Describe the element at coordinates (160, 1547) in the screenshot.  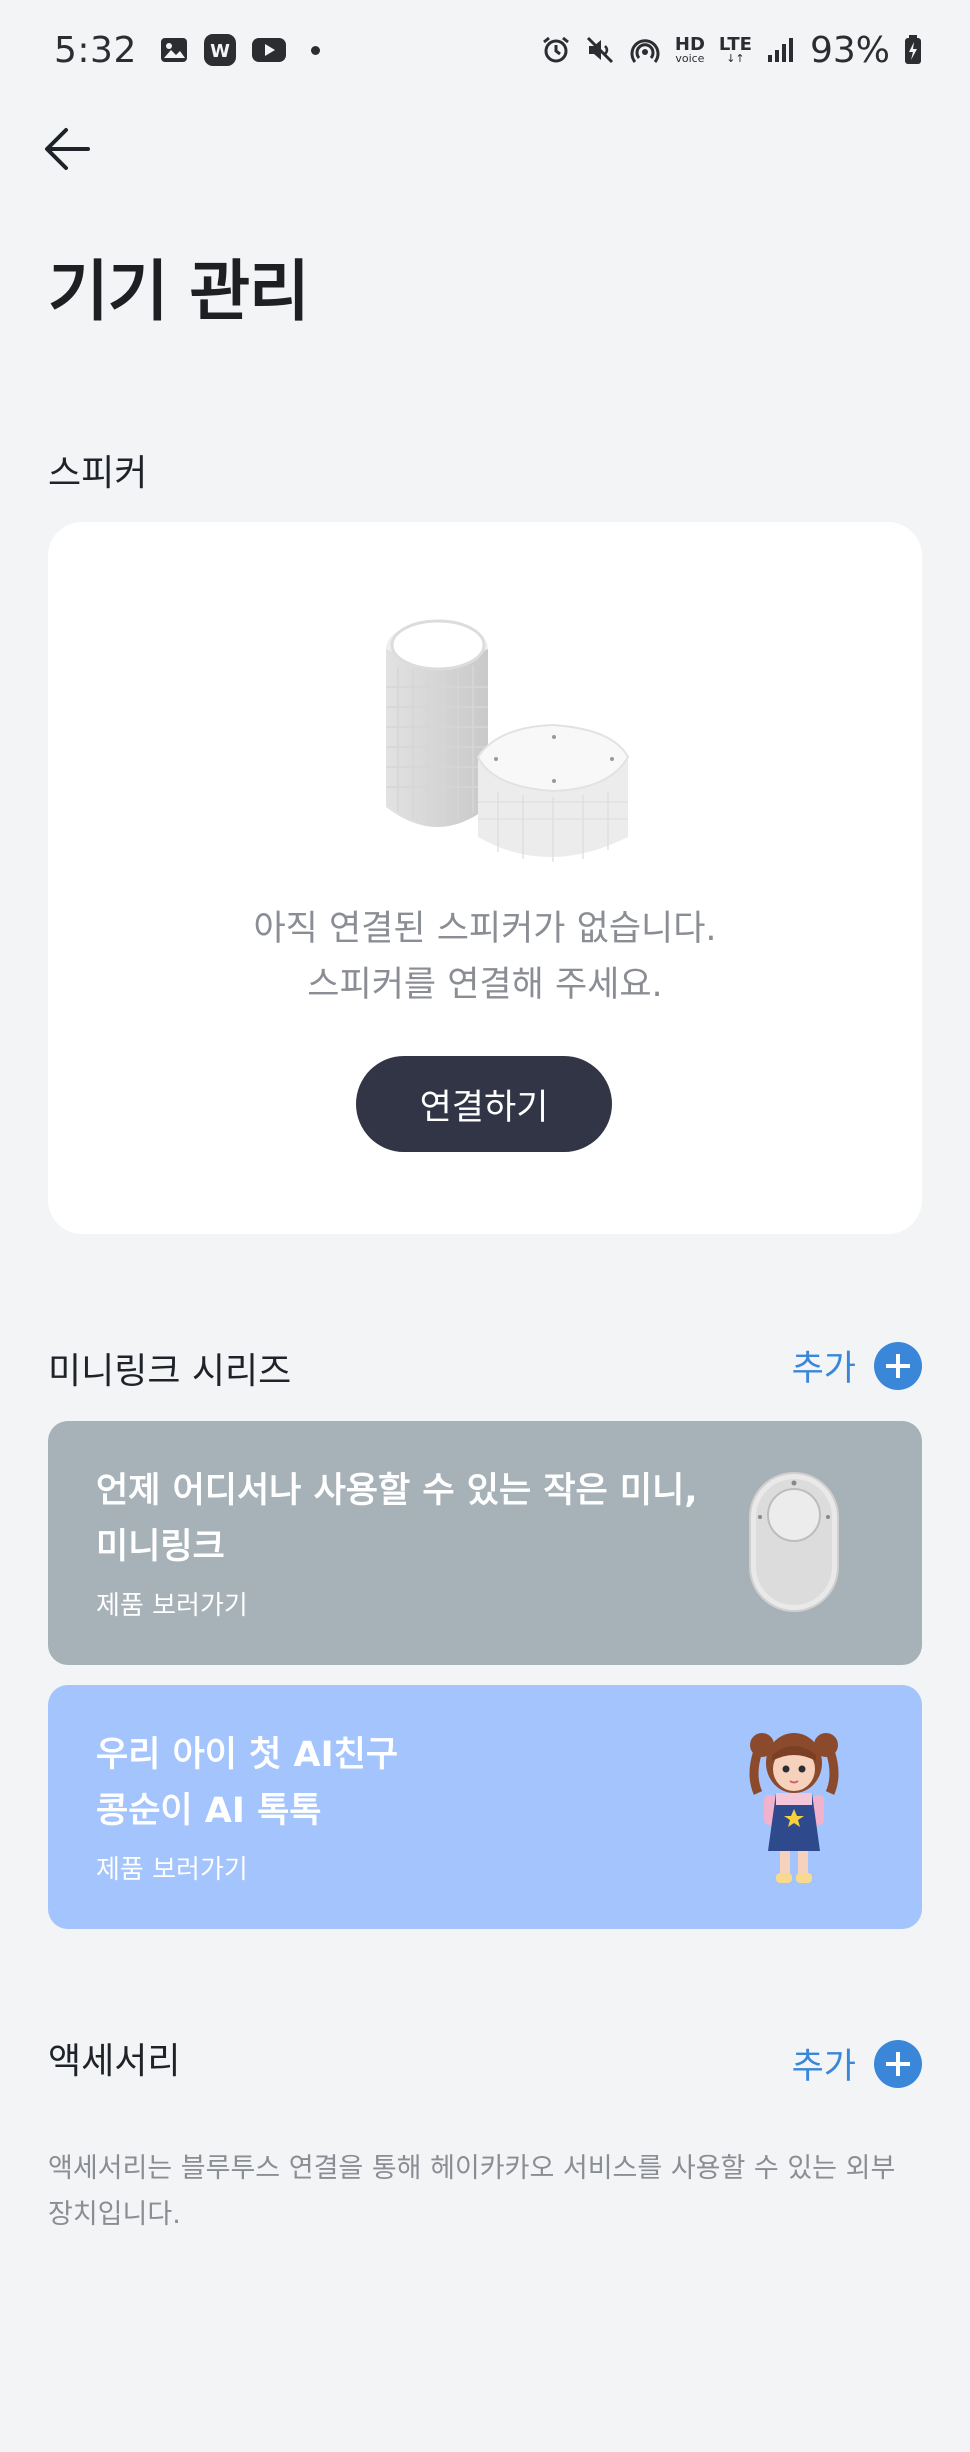
I see `promo-headline-line2: 미니링크` at that location.